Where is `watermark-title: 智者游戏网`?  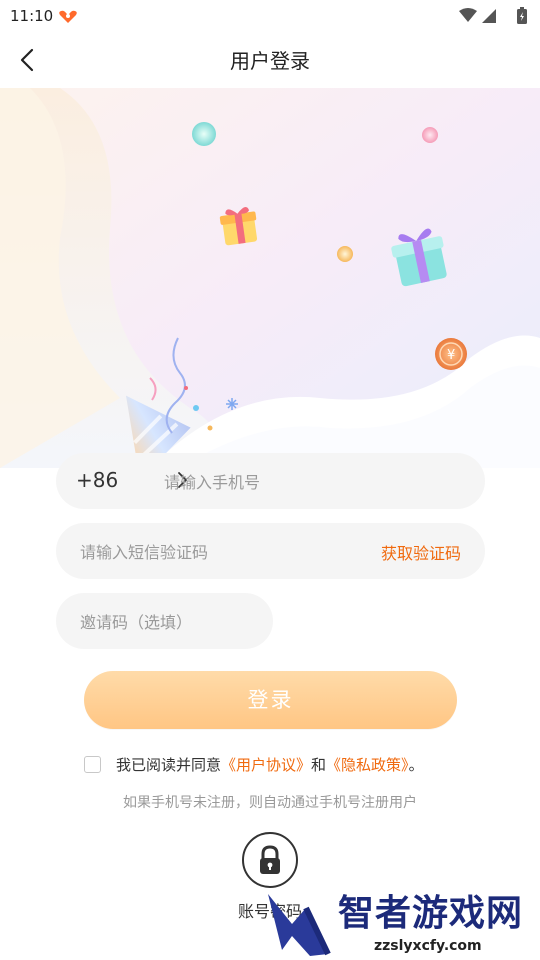 watermark-title: 智者游戏网 is located at coordinates (431, 913).